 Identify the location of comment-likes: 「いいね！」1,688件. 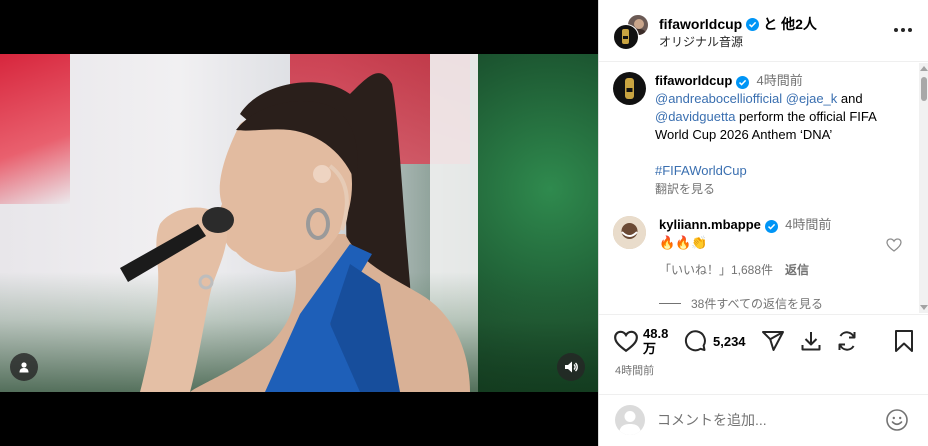
(716, 269).